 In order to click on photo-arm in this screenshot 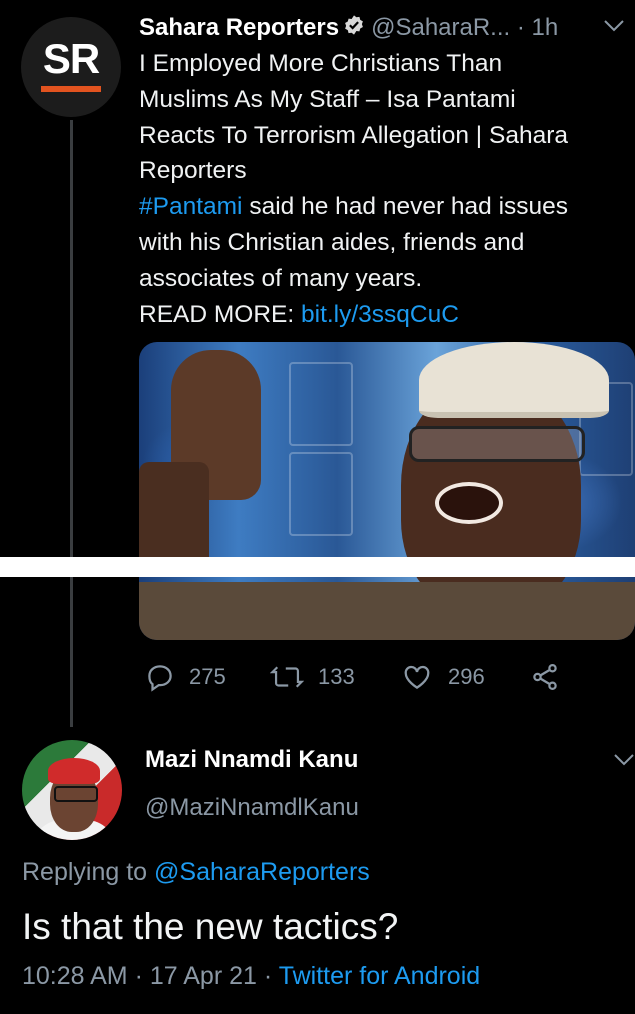, I will do `click(174, 517)`.